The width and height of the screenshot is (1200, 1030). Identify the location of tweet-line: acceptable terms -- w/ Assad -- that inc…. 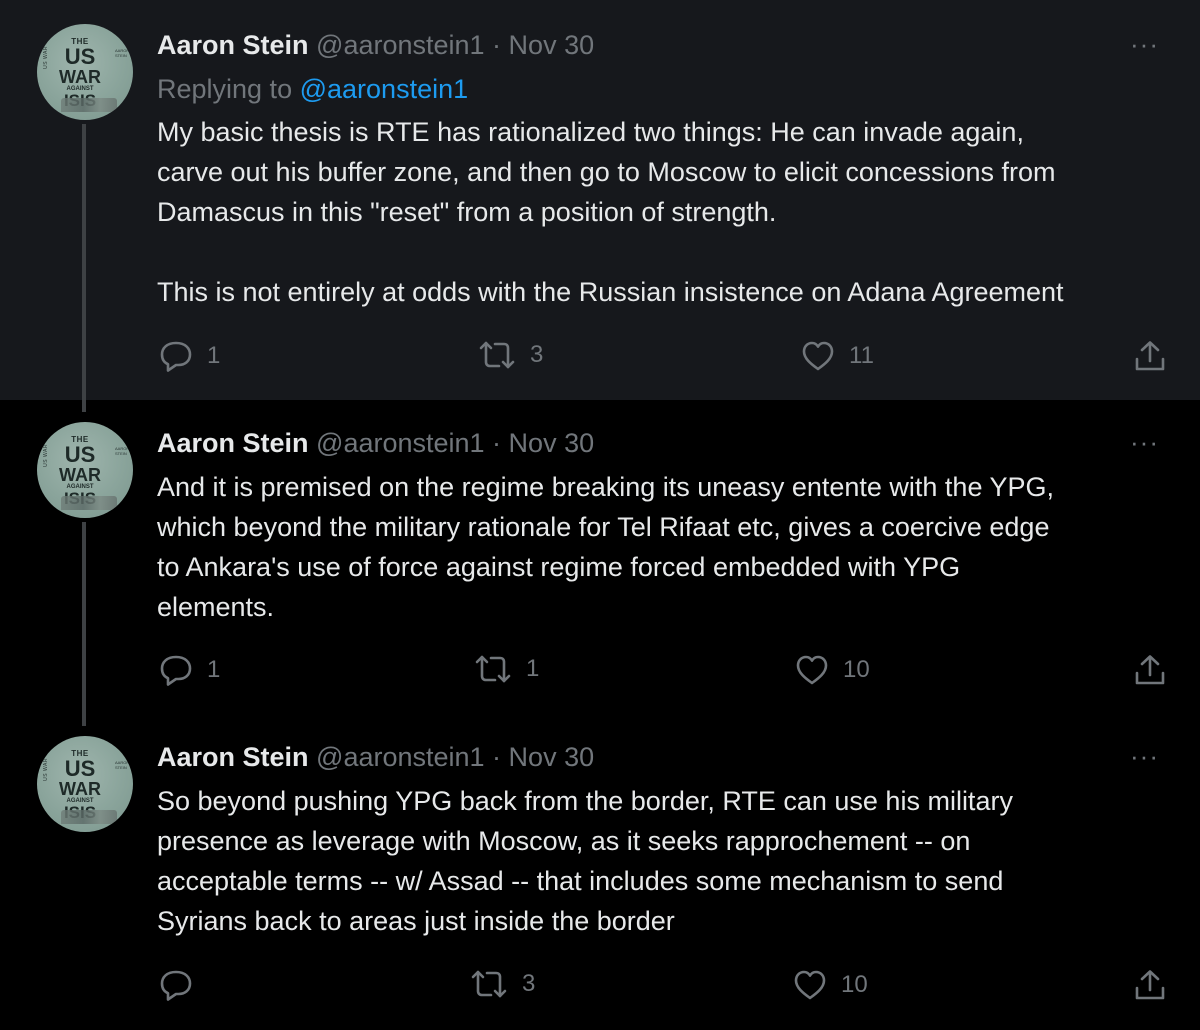
(580, 881).